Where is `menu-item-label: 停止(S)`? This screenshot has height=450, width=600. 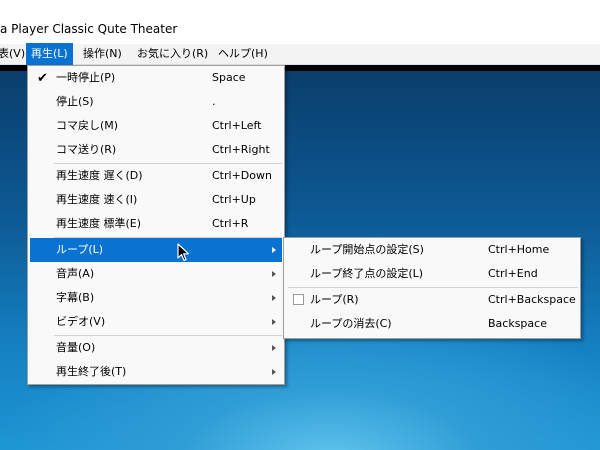
menu-item-label: 停止(S) is located at coordinates (75, 101).